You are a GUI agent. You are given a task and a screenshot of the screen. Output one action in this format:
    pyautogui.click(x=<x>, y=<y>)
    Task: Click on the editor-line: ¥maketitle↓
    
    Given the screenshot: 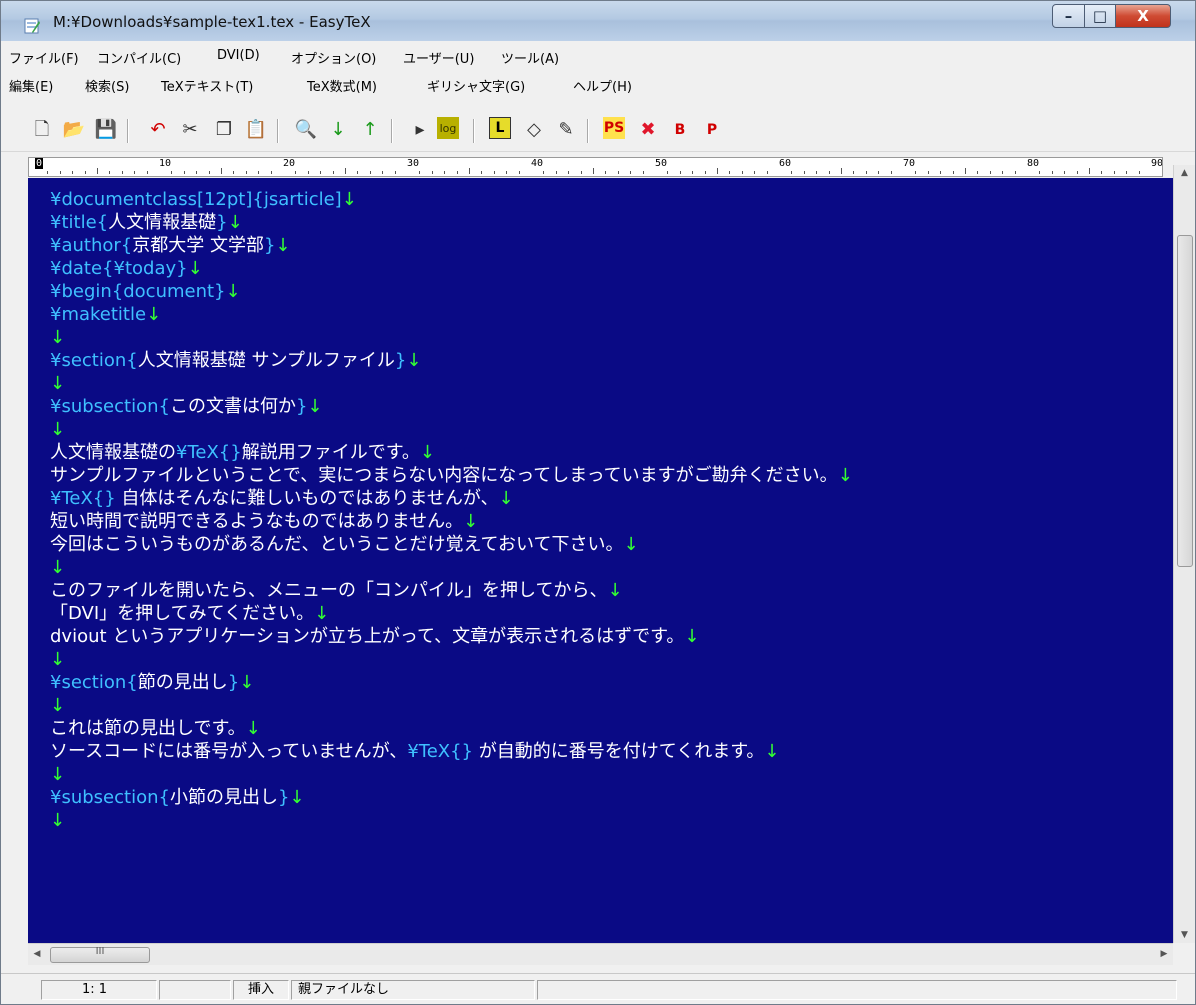 What is the action you would take?
    pyautogui.click(x=611, y=314)
    